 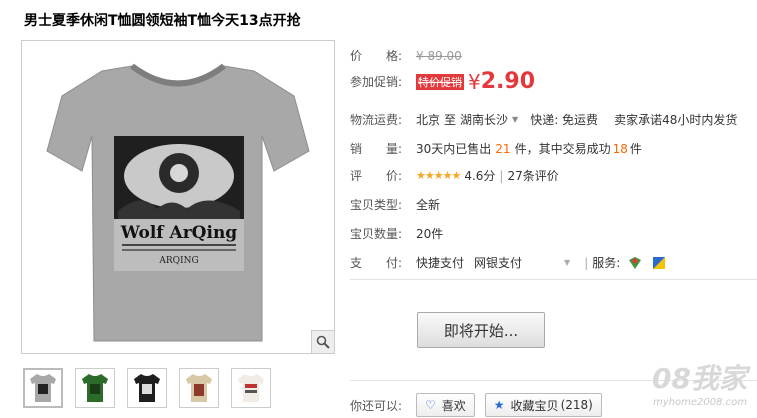 I want to click on quantity-label: 宝贝数量:, so click(x=376, y=234).